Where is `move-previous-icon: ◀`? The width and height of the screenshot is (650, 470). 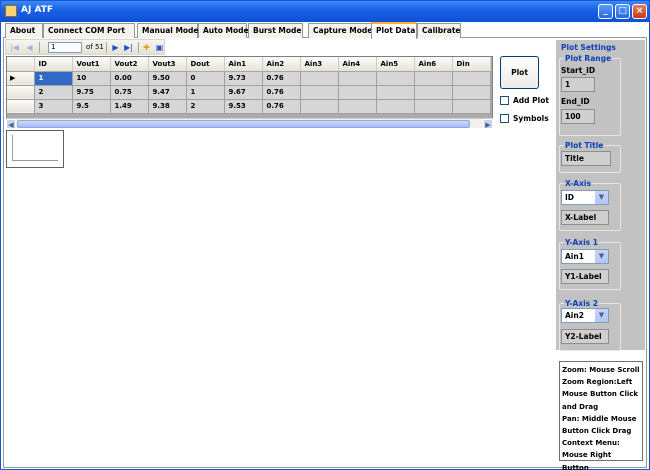
move-previous-icon: ◀ is located at coordinates (29, 47).